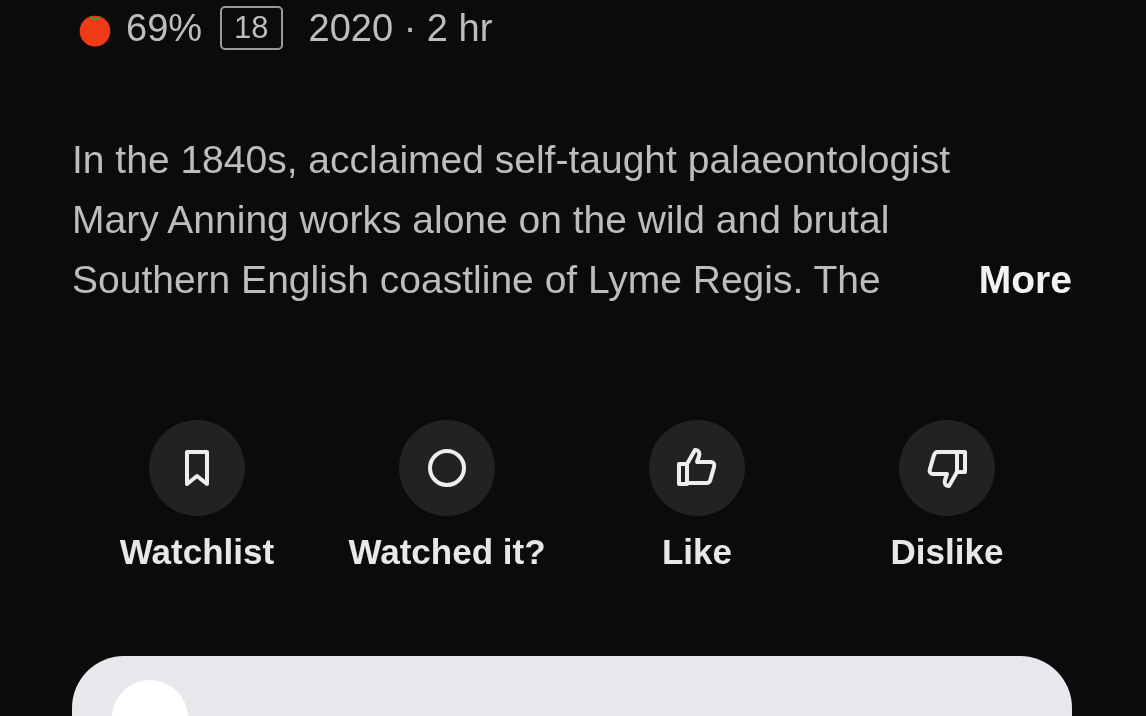 Image resolution: width=1146 pixels, height=716 pixels. I want to click on age-rating: 18, so click(251, 28).